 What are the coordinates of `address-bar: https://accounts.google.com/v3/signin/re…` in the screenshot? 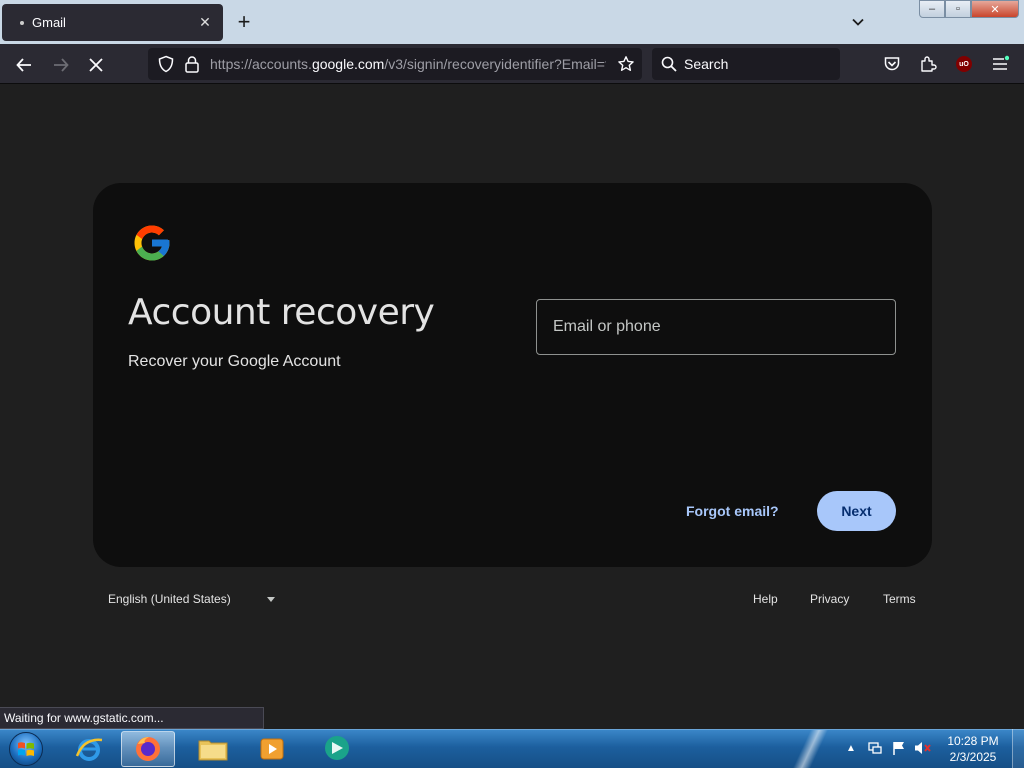 It's located at (395, 64).